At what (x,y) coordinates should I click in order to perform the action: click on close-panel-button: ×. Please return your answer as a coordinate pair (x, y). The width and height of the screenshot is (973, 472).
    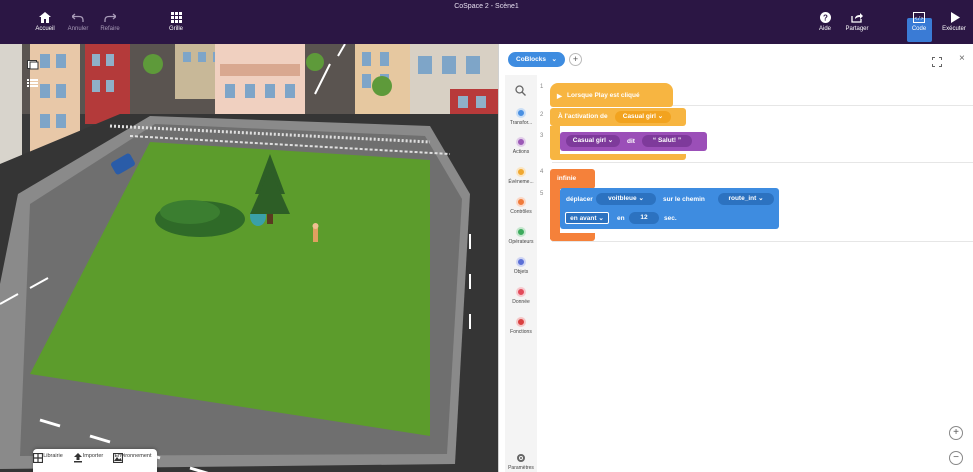
    Looking at the image, I should click on (962, 58).